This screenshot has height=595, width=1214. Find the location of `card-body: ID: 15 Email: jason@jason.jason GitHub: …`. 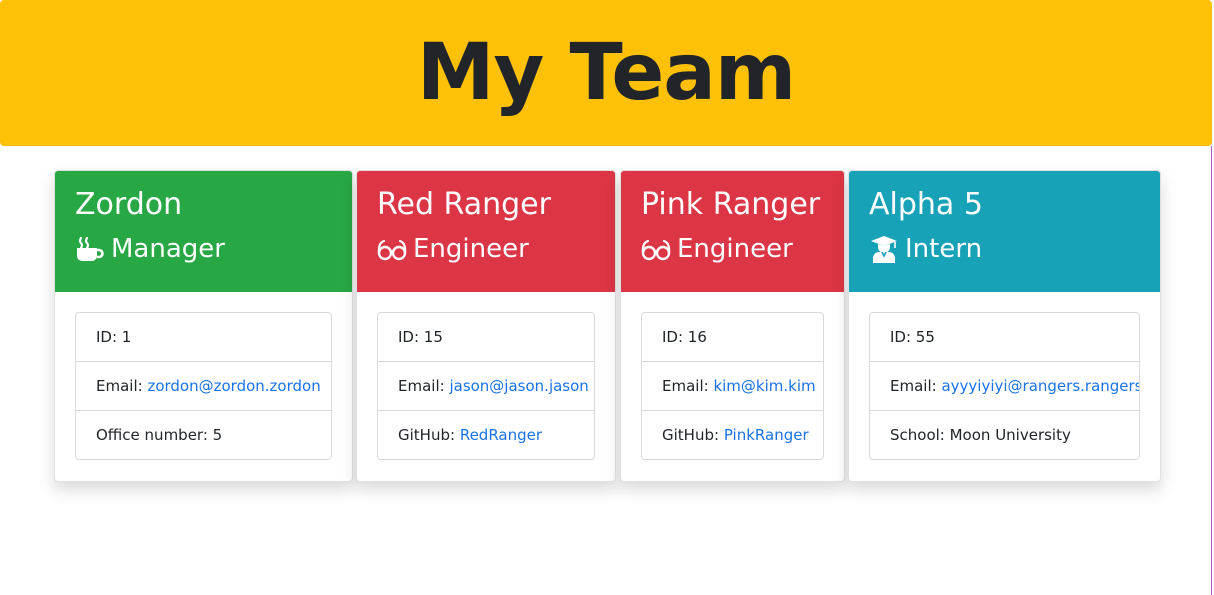

card-body: ID: 15 Email: jason@jason.jason GitHub: … is located at coordinates (486, 386).